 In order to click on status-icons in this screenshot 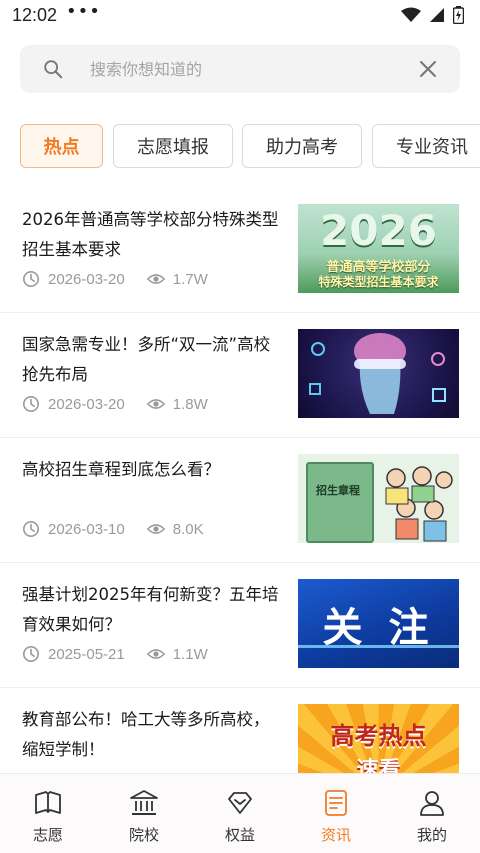, I will do `click(432, 15)`.